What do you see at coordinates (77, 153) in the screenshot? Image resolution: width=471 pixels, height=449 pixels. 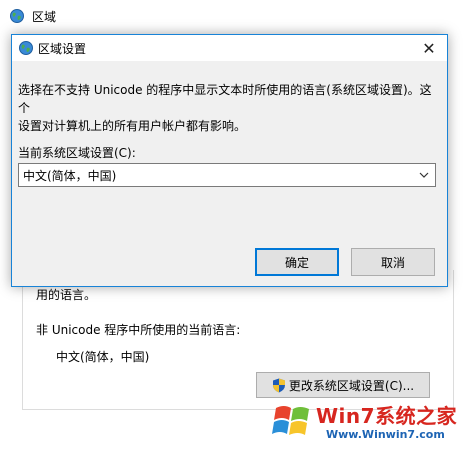 I see `current-locale-label: 当前系统区域设置(C):` at bounding box center [77, 153].